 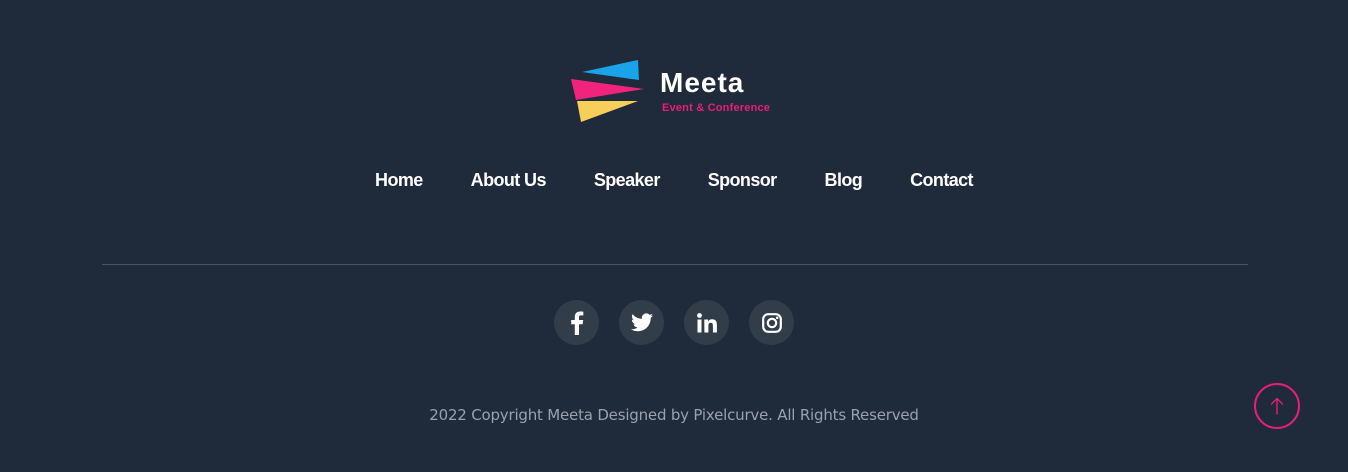 I want to click on logo-text: Meeta Event & Conference, so click(x=715, y=91).